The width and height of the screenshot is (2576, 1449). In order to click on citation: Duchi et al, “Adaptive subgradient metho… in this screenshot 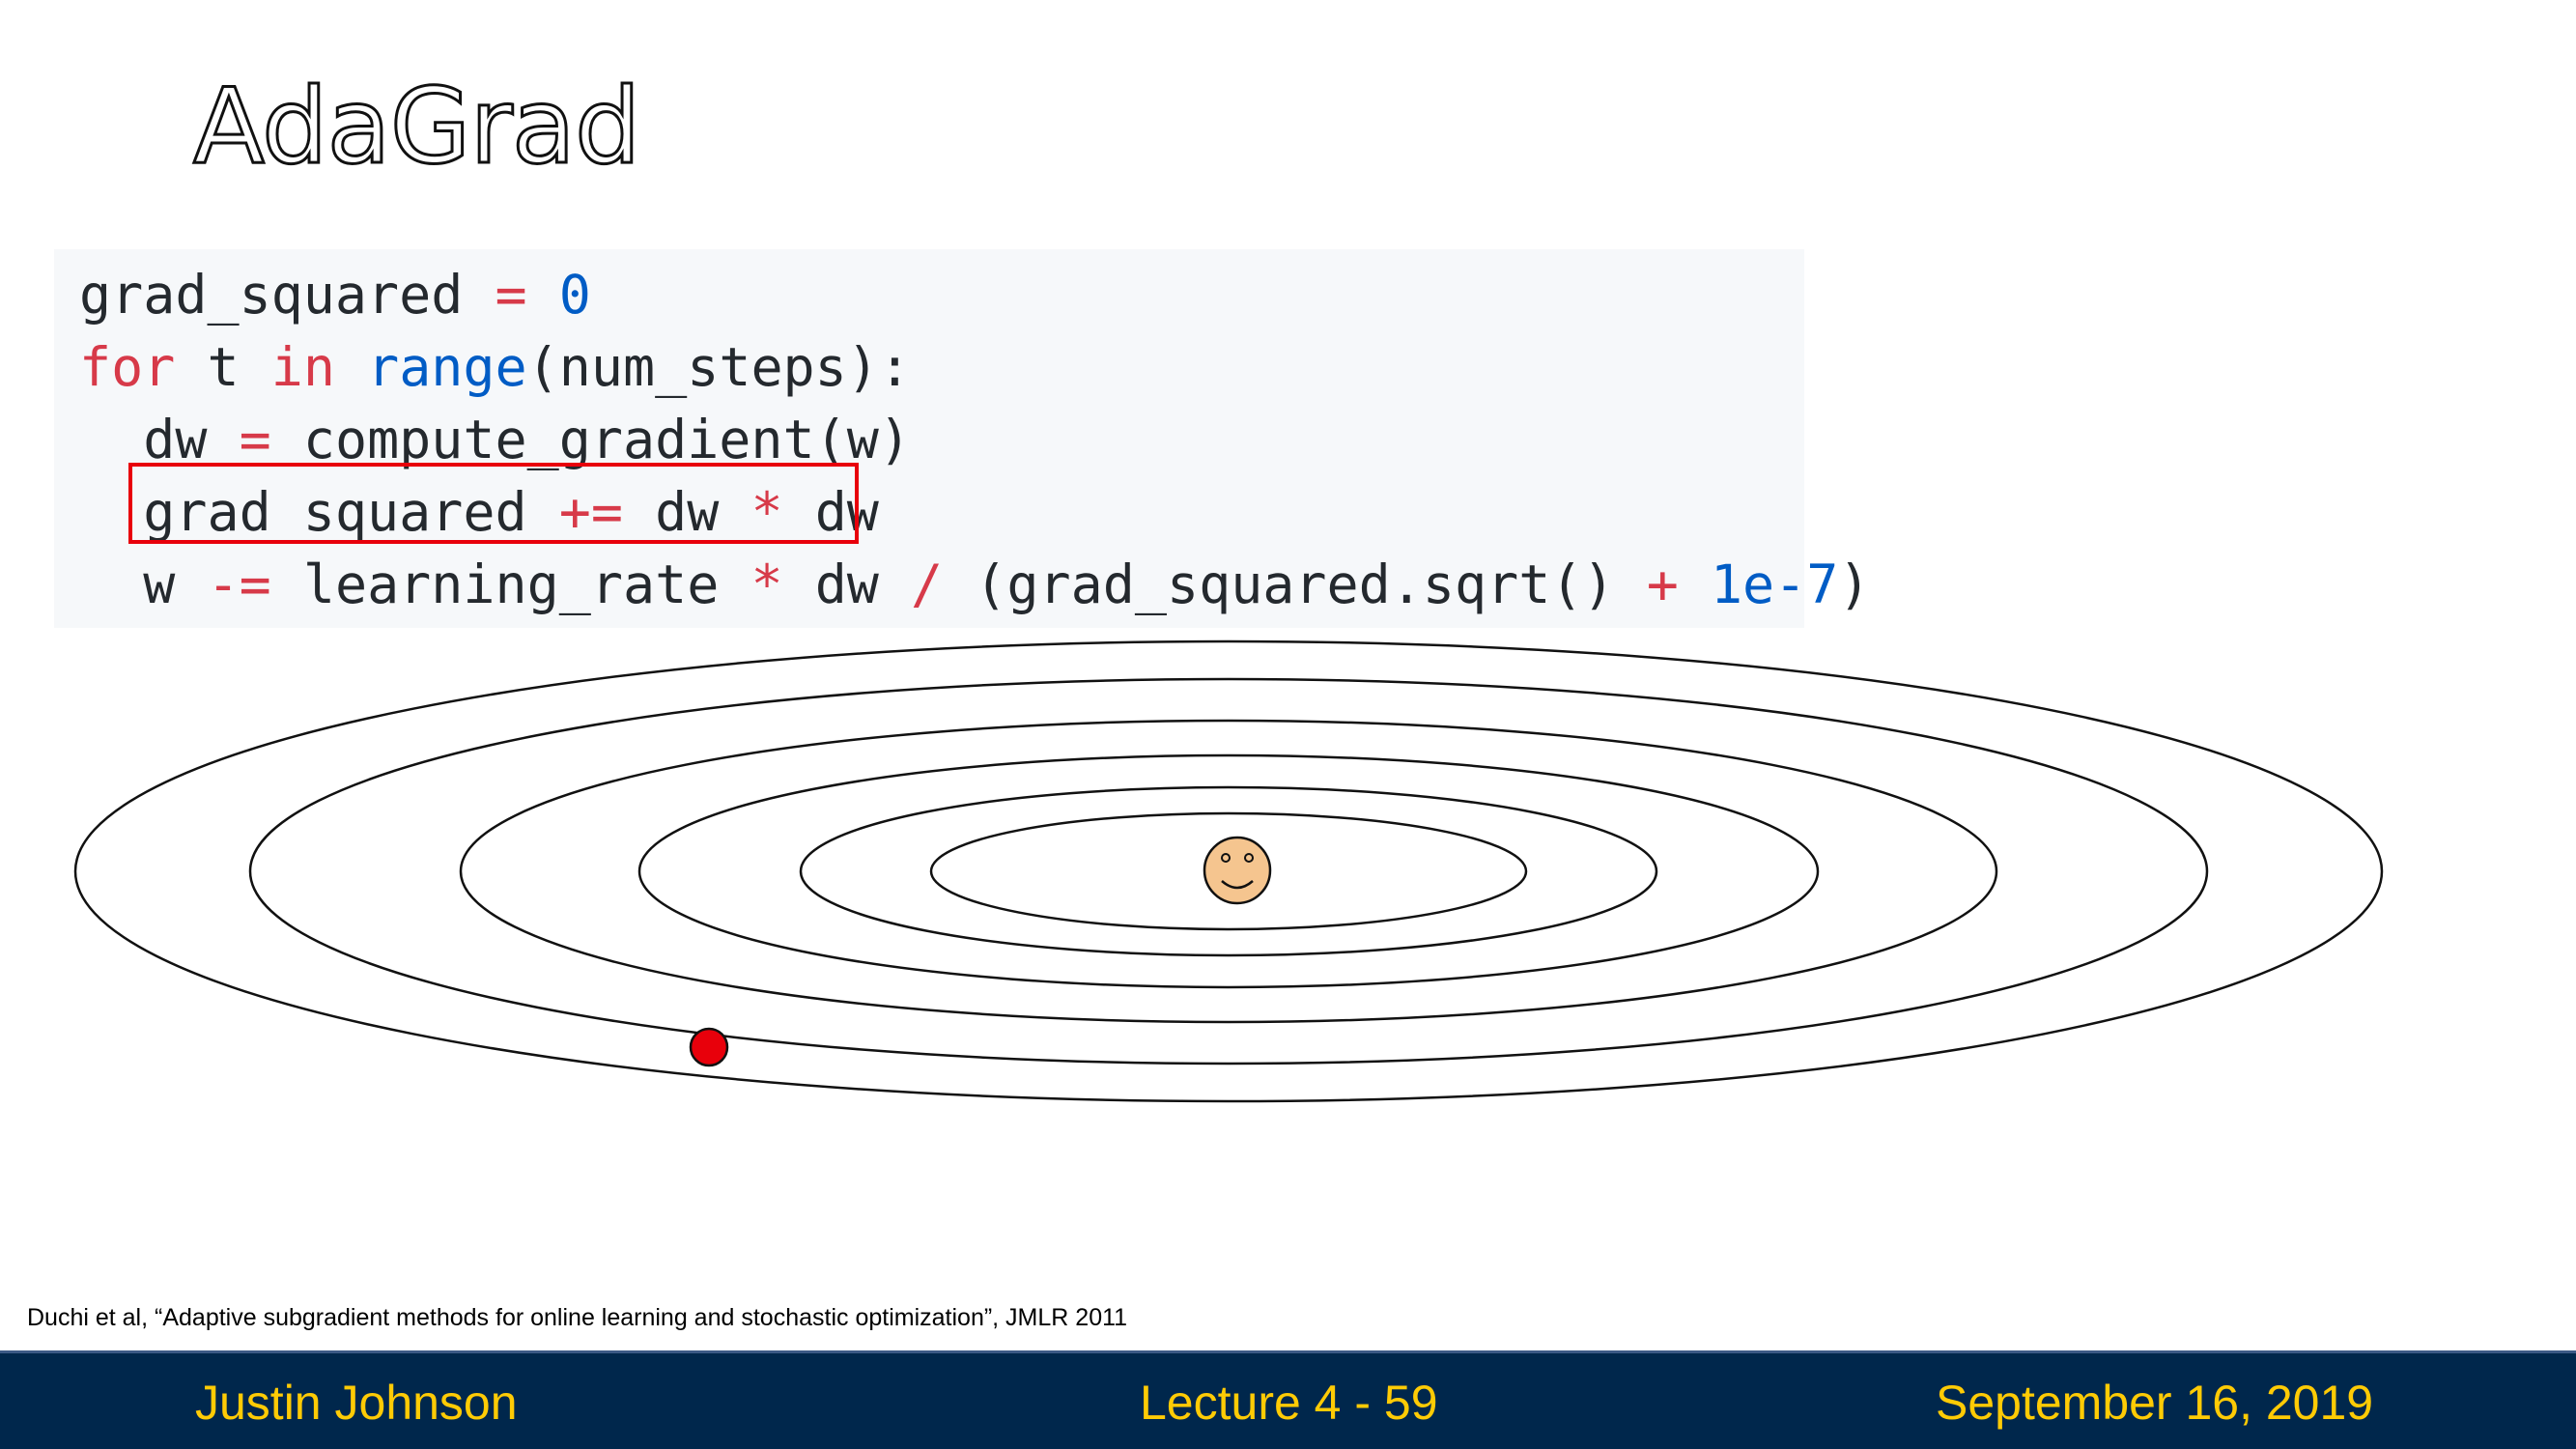, I will do `click(577, 1317)`.